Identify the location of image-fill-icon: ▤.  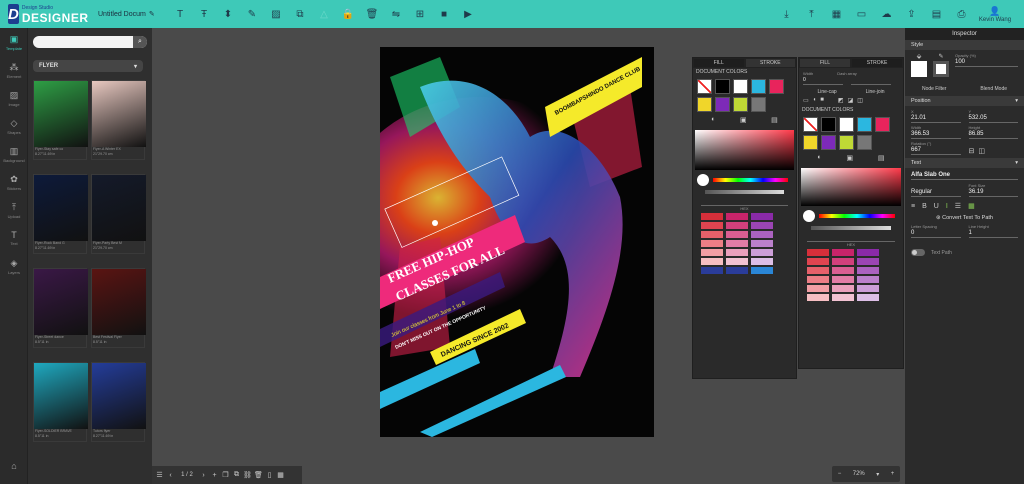
(774, 120).